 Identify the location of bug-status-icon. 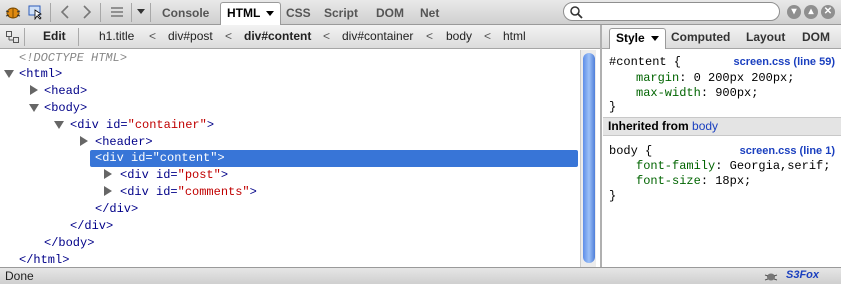
(771, 277).